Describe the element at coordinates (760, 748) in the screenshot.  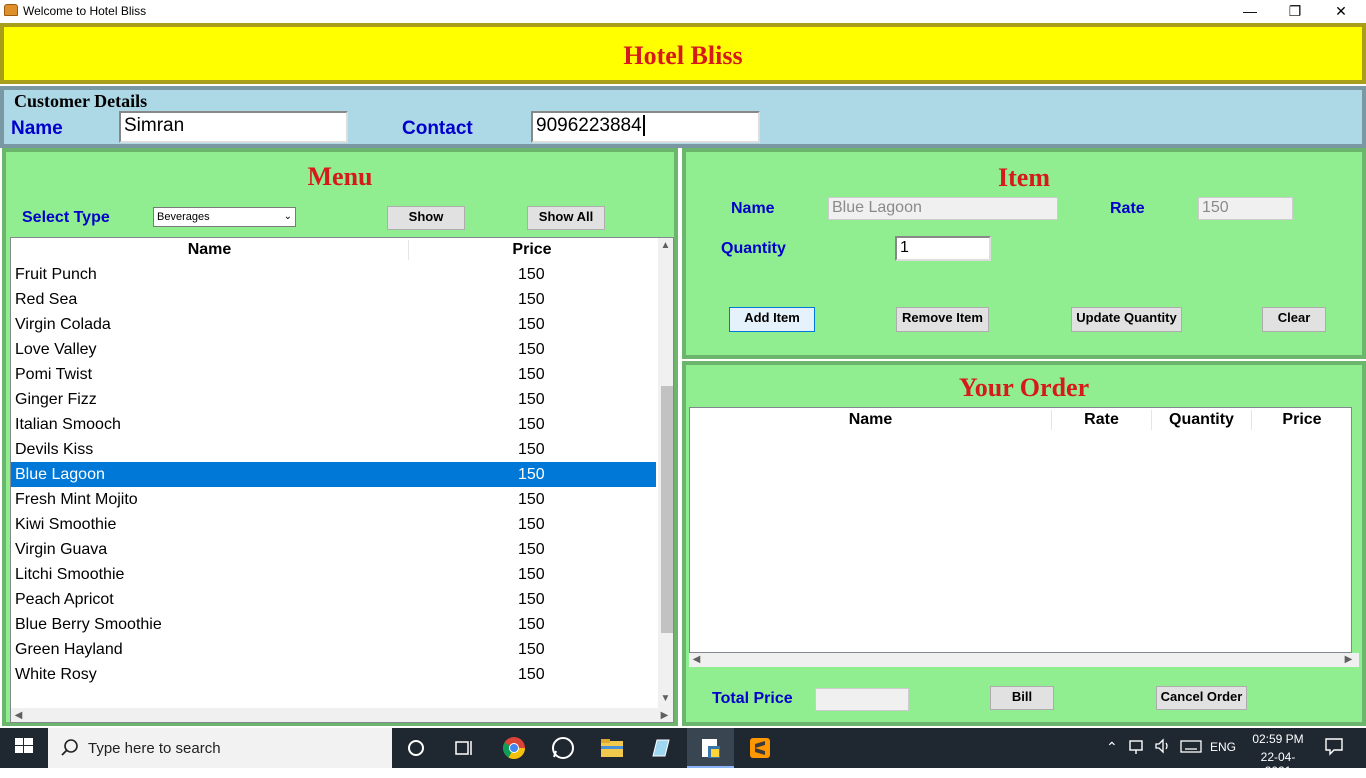
I see `sublime-text-icon` at that location.